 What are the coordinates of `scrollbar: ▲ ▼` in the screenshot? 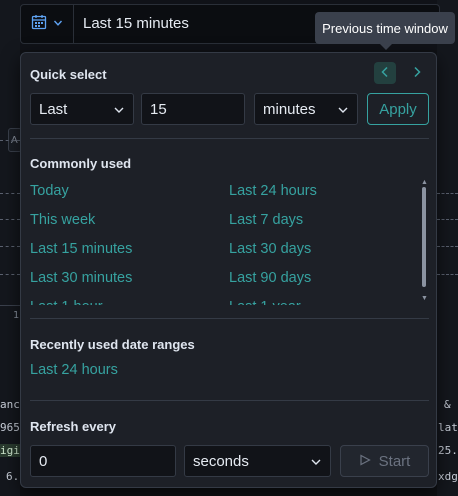 It's located at (424, 241).